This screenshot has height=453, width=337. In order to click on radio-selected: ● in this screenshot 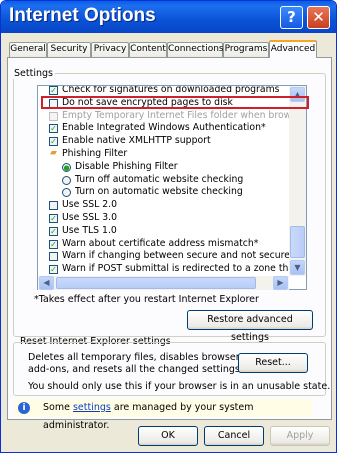, I will do `click(66, 167)`.